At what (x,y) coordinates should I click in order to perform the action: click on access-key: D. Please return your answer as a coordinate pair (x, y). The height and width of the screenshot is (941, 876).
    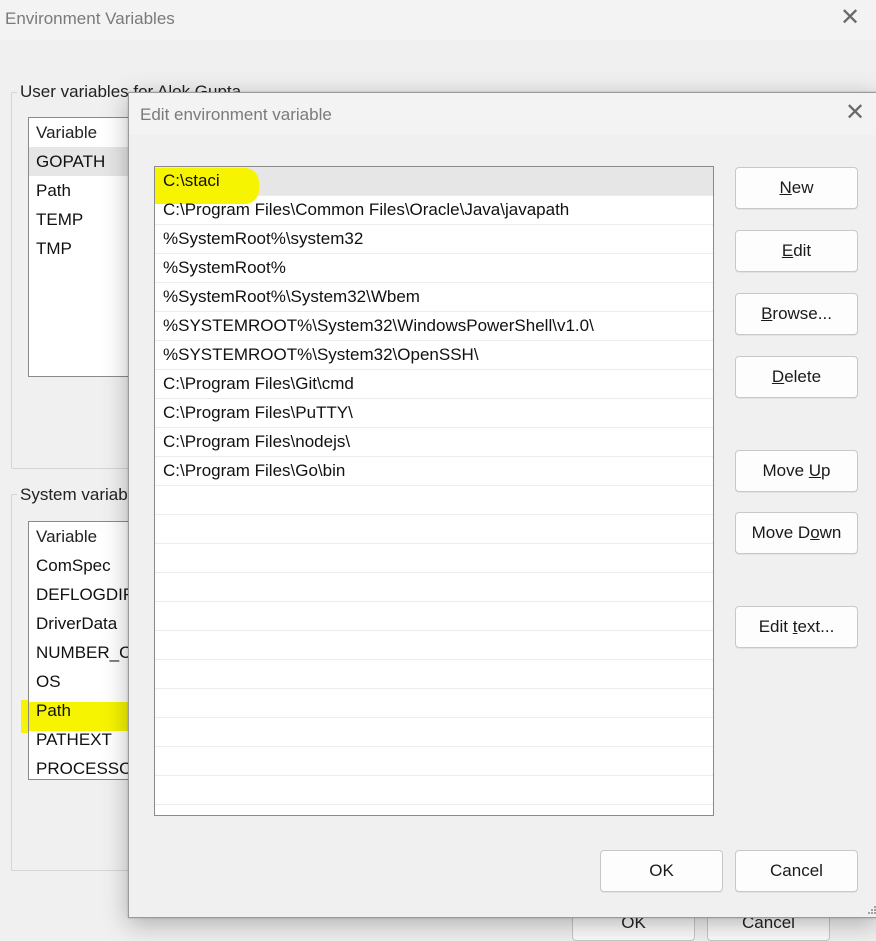
    Looking at the image, I should click on (778, 376).